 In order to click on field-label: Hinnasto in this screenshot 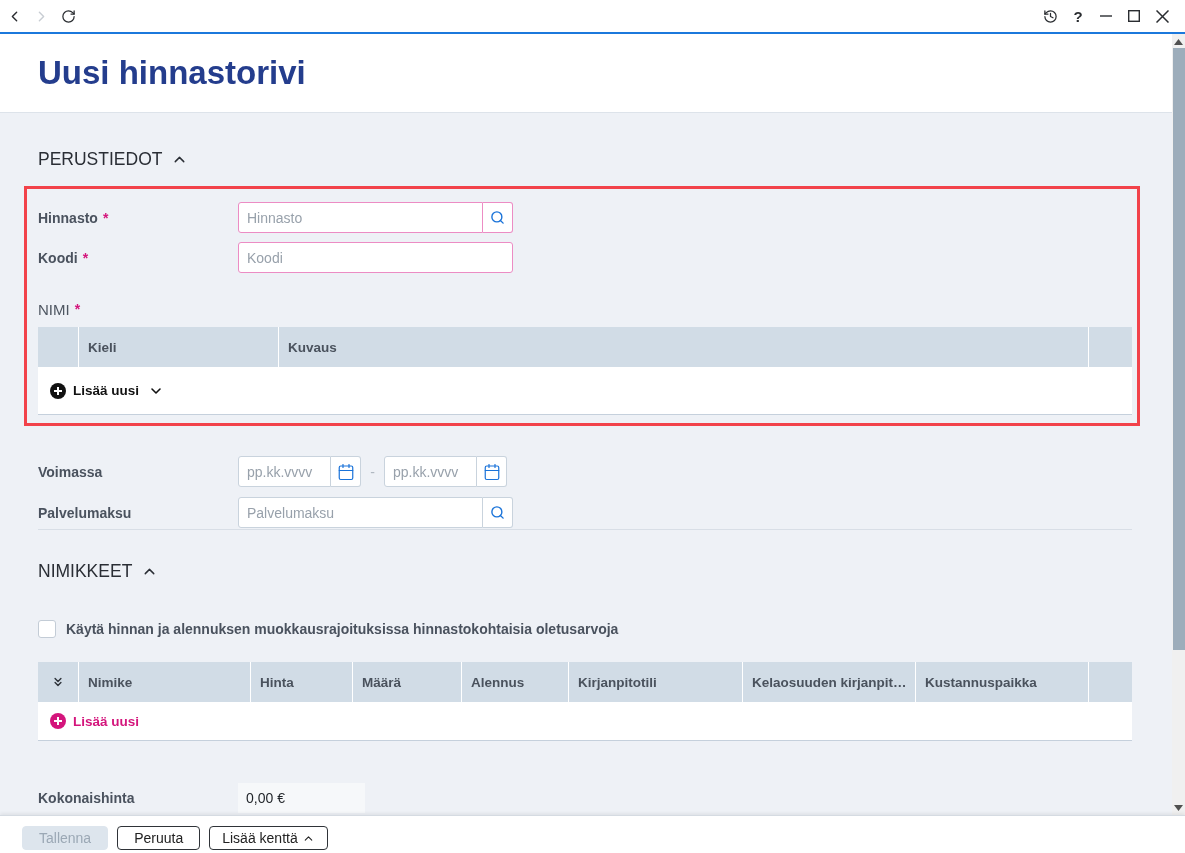, I will do `click(68, 217)`.